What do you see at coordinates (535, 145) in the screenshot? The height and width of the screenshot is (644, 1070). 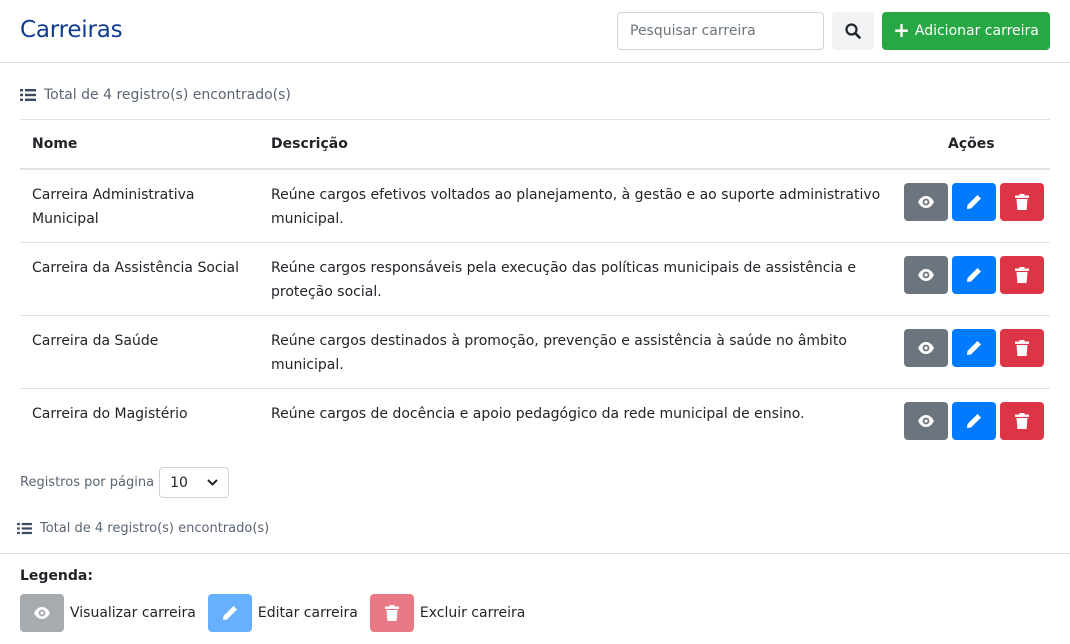 I see `table-header: Nome Descrição Ações` at bounding box center [535, 145].